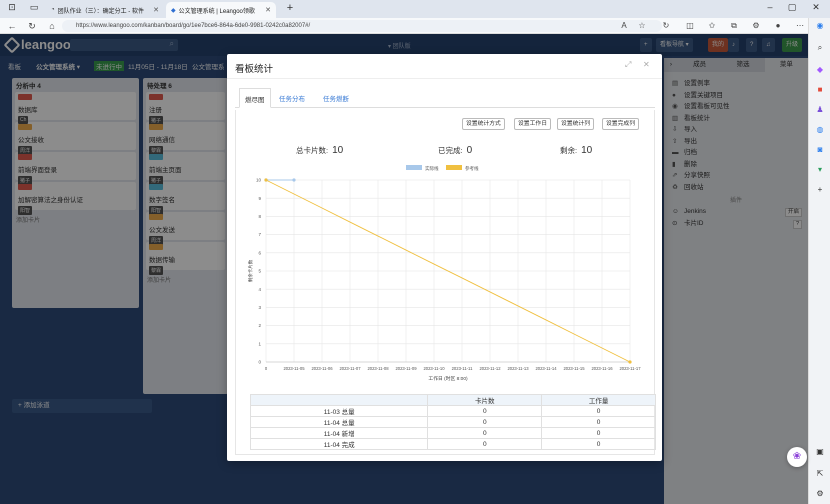 This screenshot has width=830, height=504. What do you see at coordinates (455, 150) in the screenshot?
I see `done-stat: 已完成: 0` at bounding box center [455, 150].